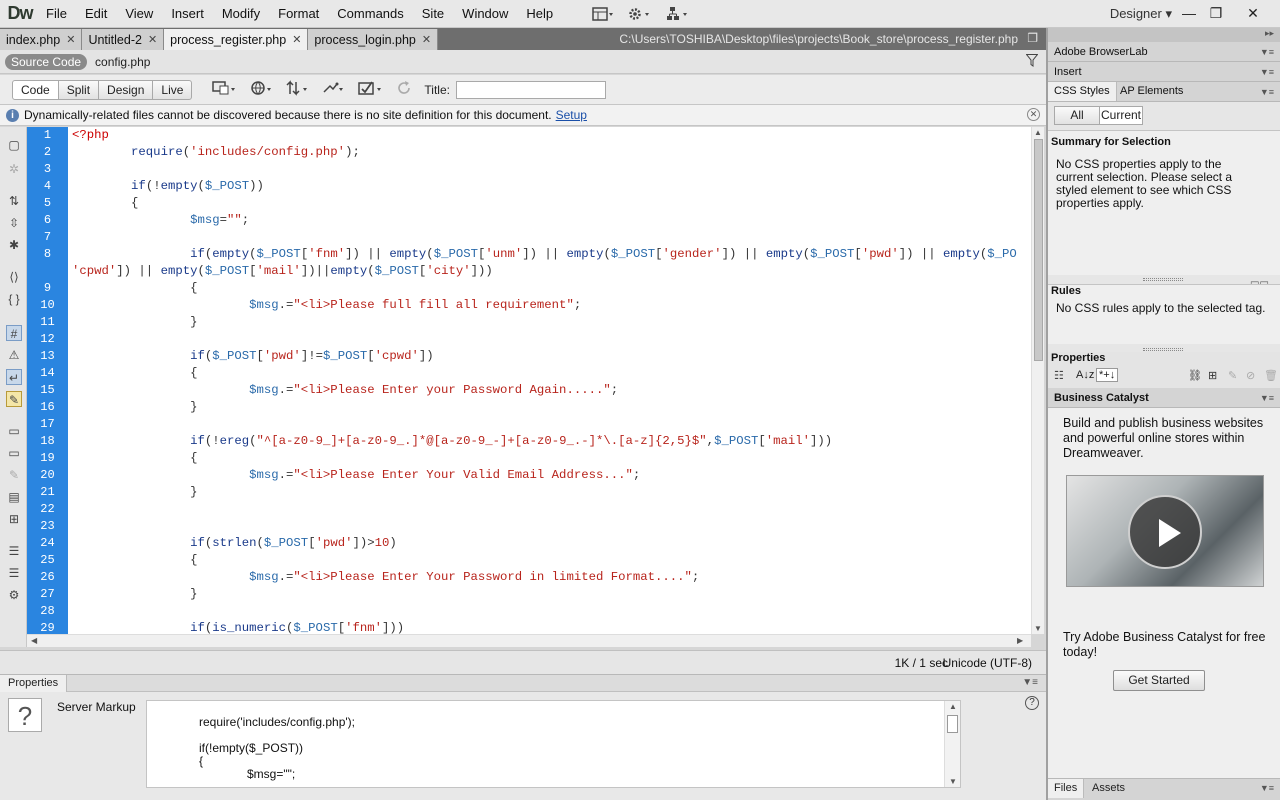 Image resolution: width=1280 pixels, height=800 pixels. Describe the element at coordinates (603, 13) in the screenshot. I see `layout-icon` at that location.